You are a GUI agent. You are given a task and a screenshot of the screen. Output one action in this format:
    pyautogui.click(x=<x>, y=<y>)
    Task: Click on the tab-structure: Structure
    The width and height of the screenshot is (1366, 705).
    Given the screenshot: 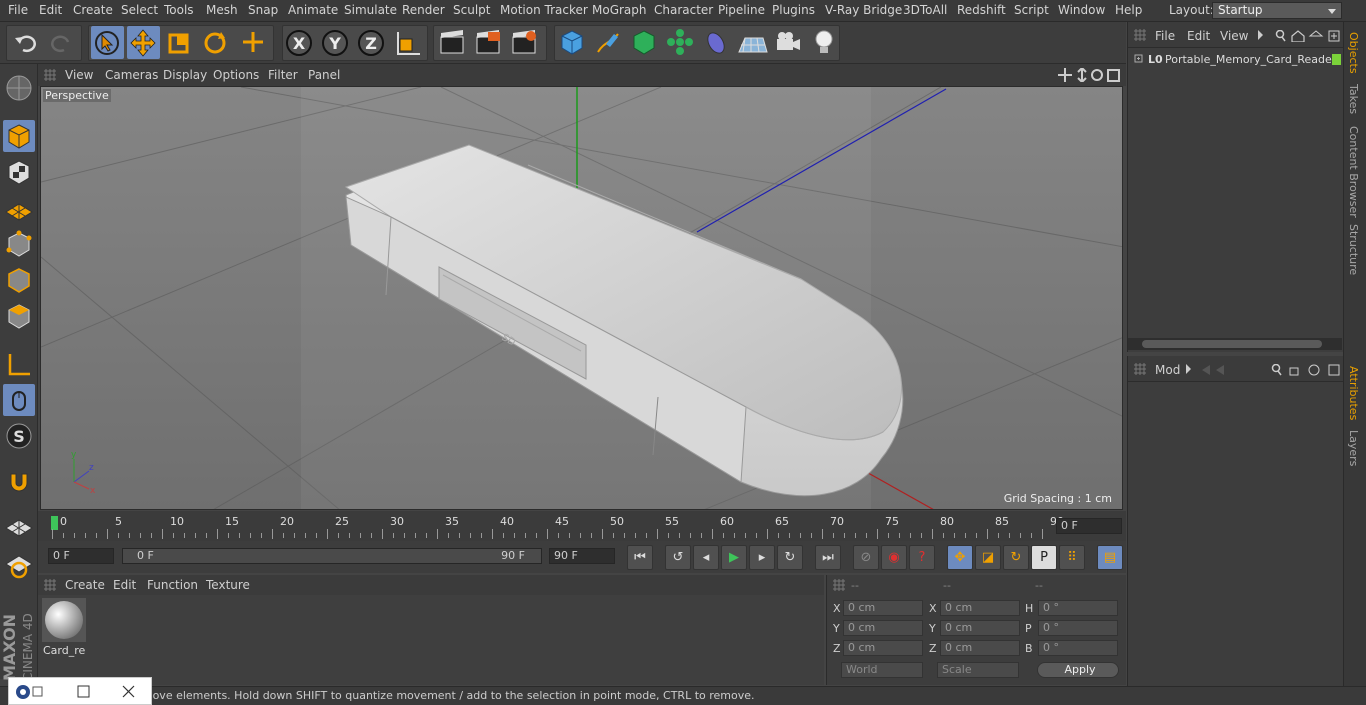 What is the action you would take?
    pyautogui.click(x=1353, y=249)
    